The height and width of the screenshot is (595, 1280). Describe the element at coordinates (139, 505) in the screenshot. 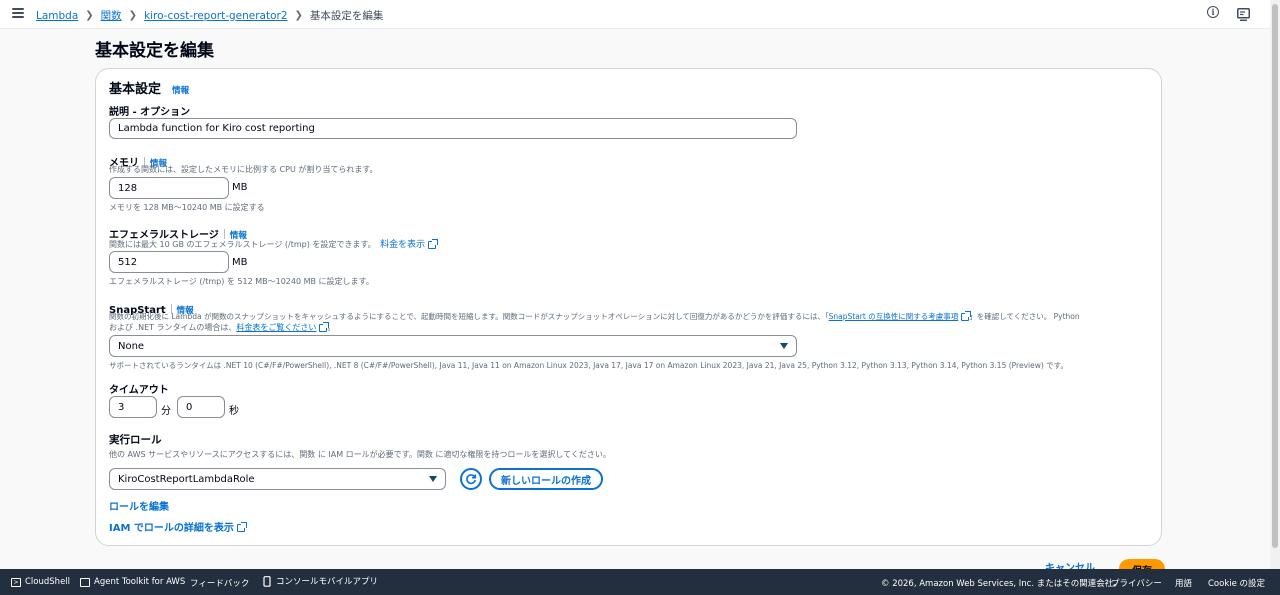

I see `edit-role-link: ロールを編集` at that location.